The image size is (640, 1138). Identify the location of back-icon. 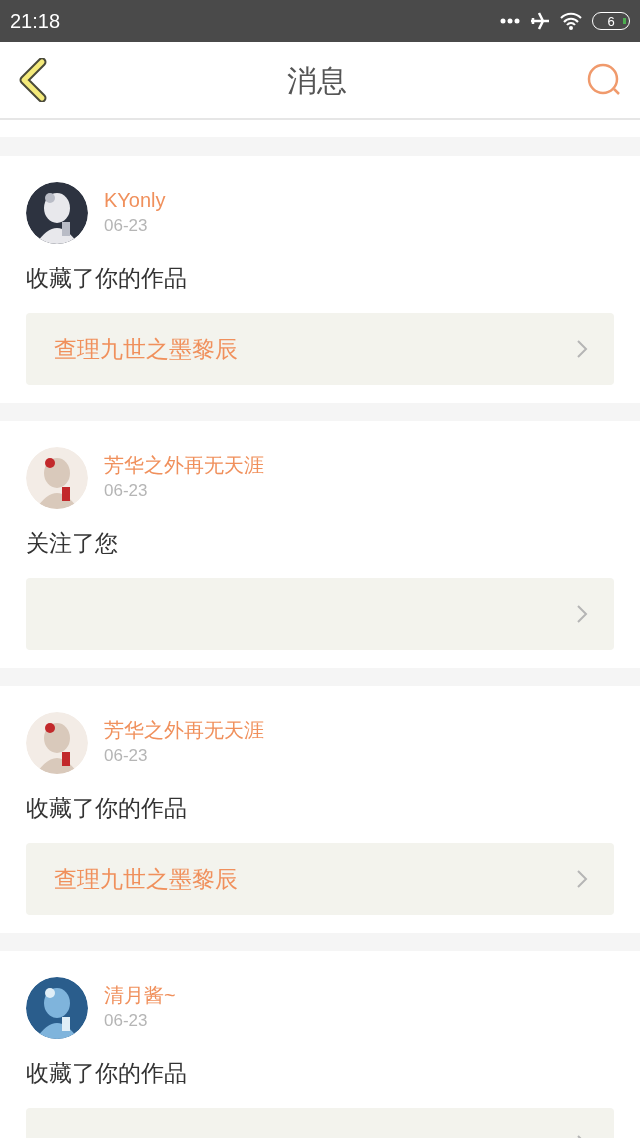
(33, 80).